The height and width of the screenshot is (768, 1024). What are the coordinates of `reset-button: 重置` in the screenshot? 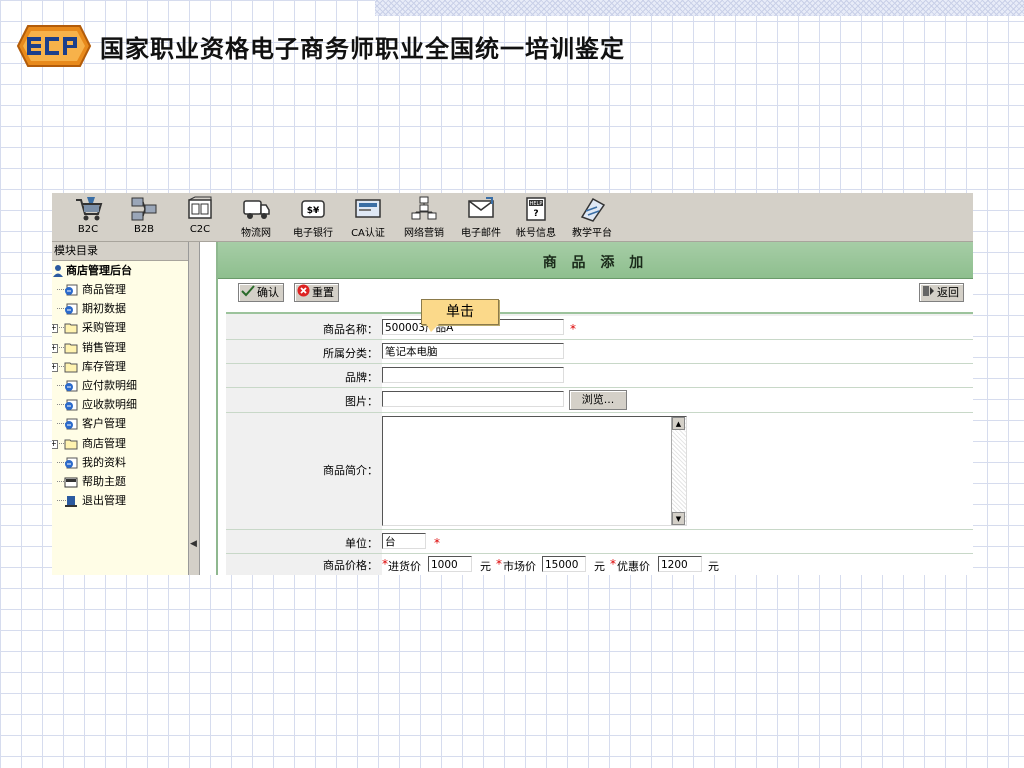 It's located at (316, 292).